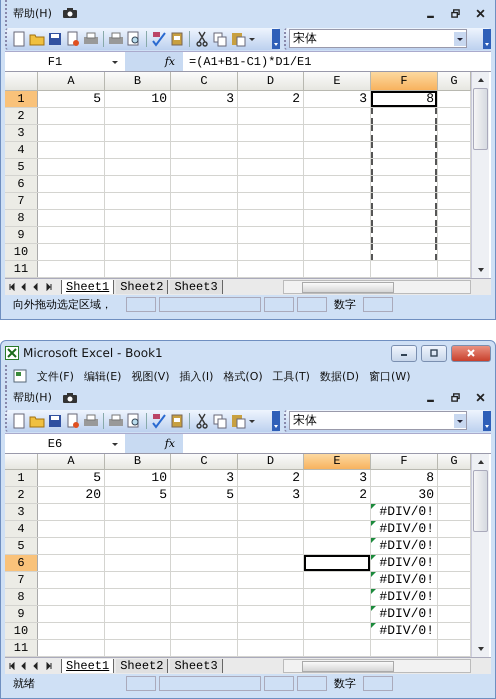 The height and width of the screenshot is (699, 496). I want to click on menu-item: 编辑(E), so click(103, 376).